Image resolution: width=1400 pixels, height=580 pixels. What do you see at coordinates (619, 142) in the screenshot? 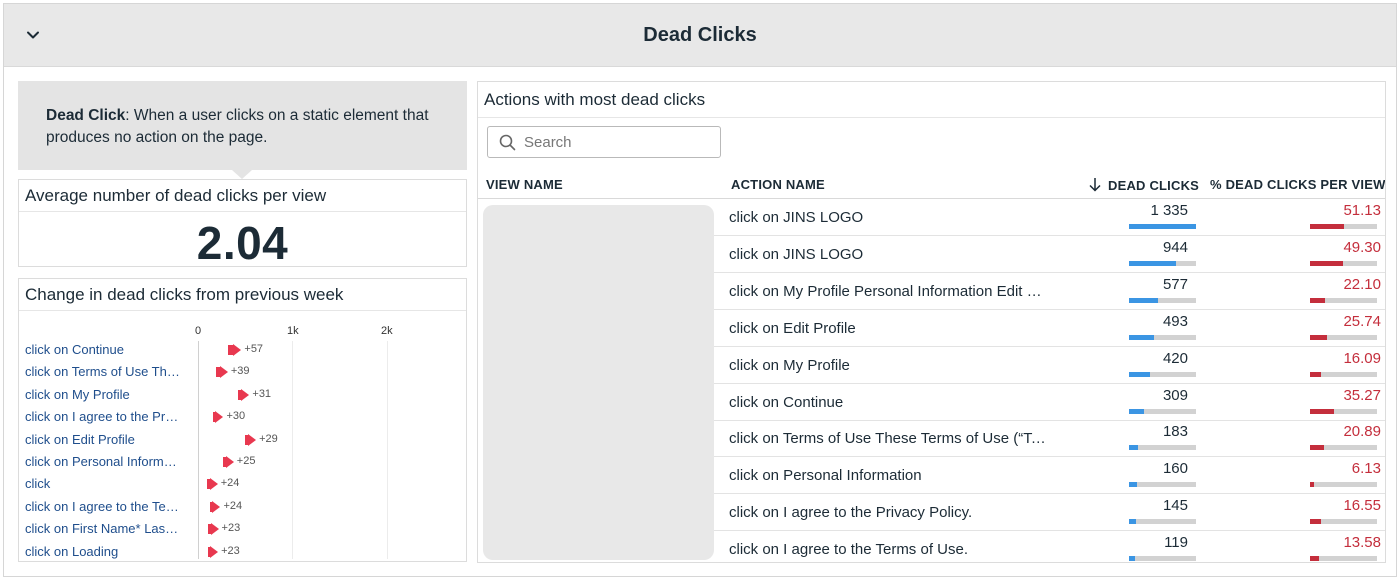
I see `search-input` at bounding box center [619, 142].